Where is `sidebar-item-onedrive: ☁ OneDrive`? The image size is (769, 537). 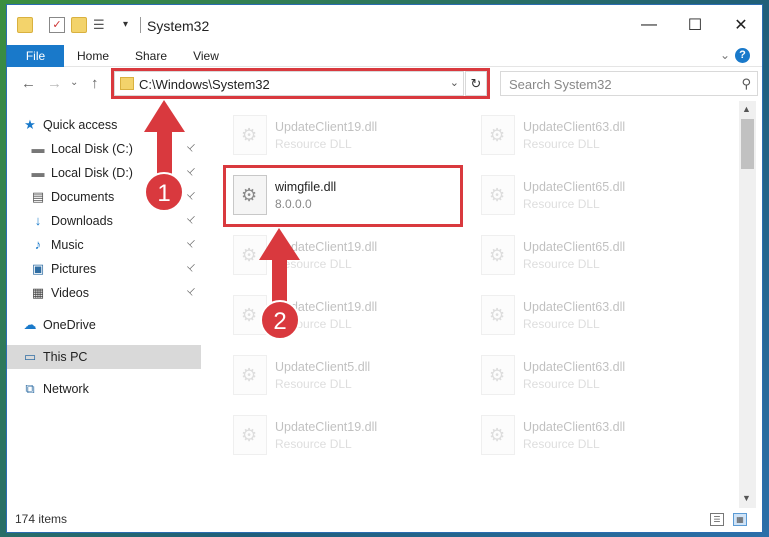 sidebar-item-onedrive: ☁ OneDrive is located at coordinates (104, 325).